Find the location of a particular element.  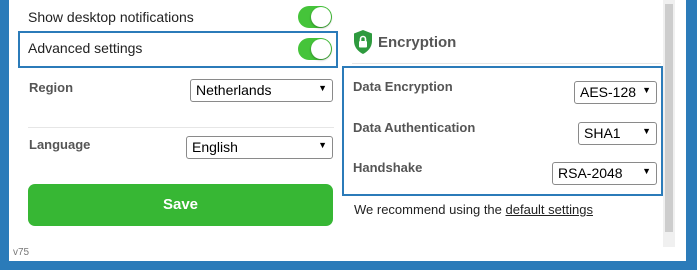

region-value: Netherlands is located at coordinates (234, 90).